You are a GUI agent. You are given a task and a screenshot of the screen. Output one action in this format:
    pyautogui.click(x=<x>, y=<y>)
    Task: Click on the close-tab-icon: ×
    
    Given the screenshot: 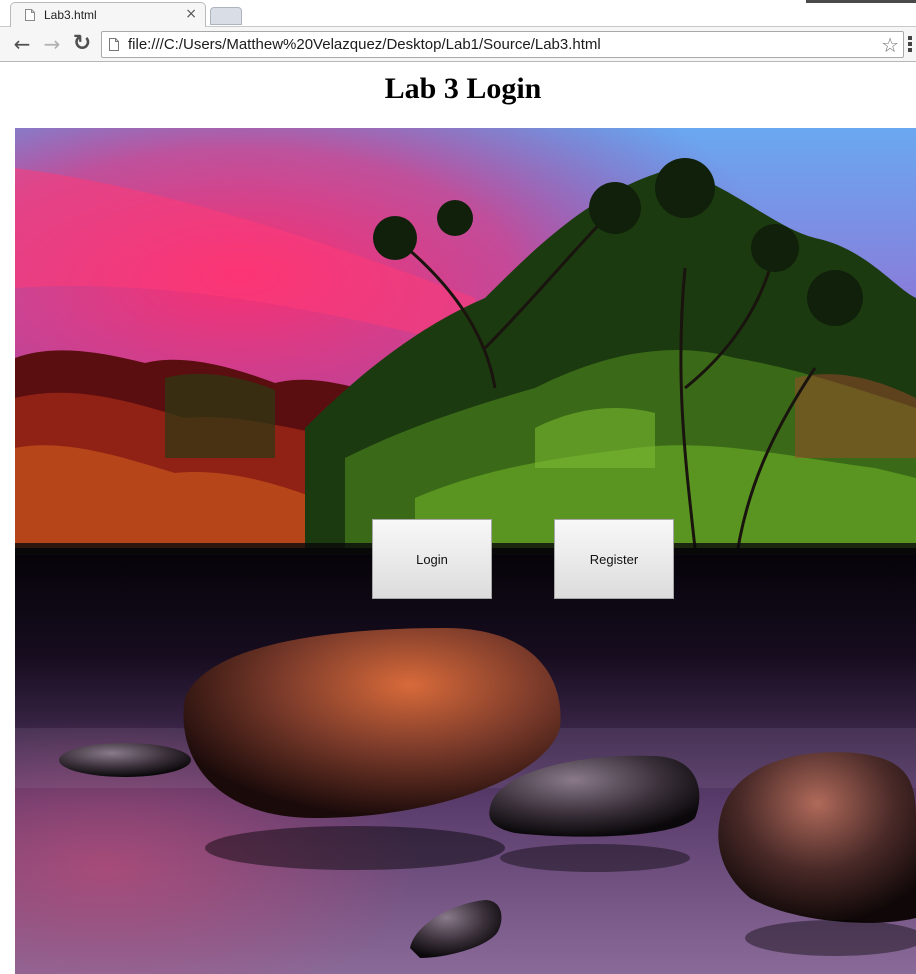 What is the action you would take?
    pyautogui.click(x=191, y=14)
    